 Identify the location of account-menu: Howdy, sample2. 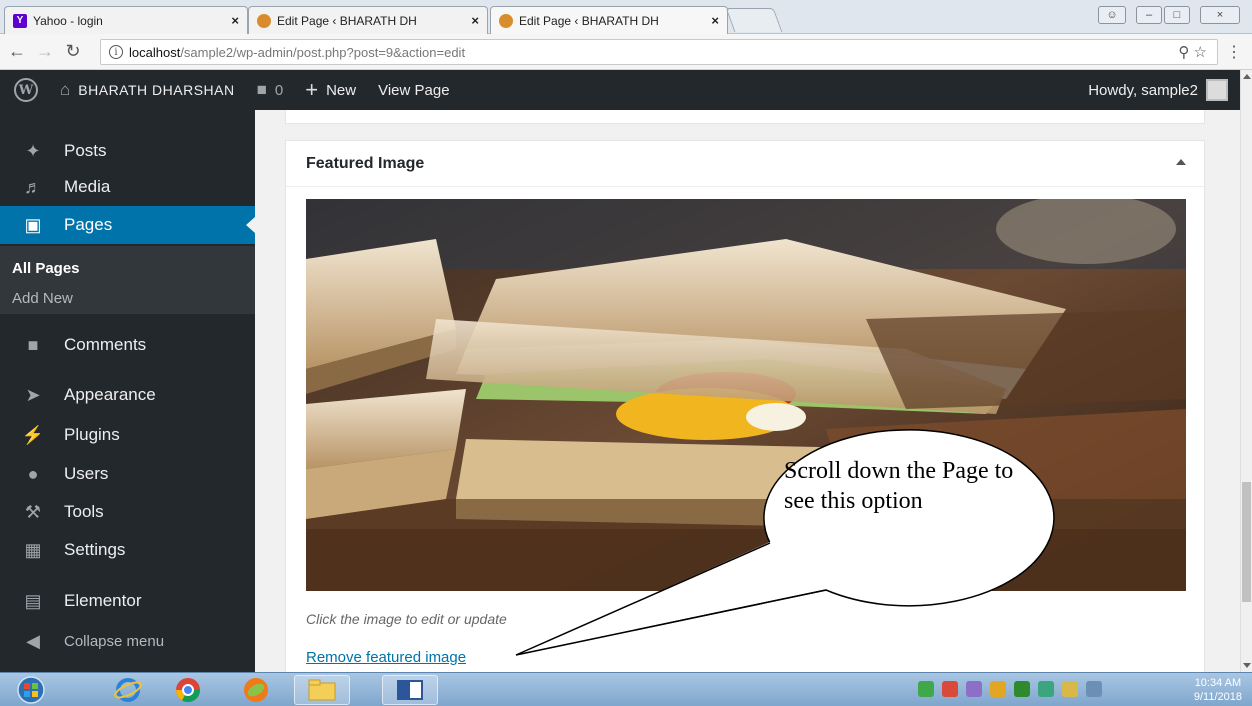
(1158, 90).